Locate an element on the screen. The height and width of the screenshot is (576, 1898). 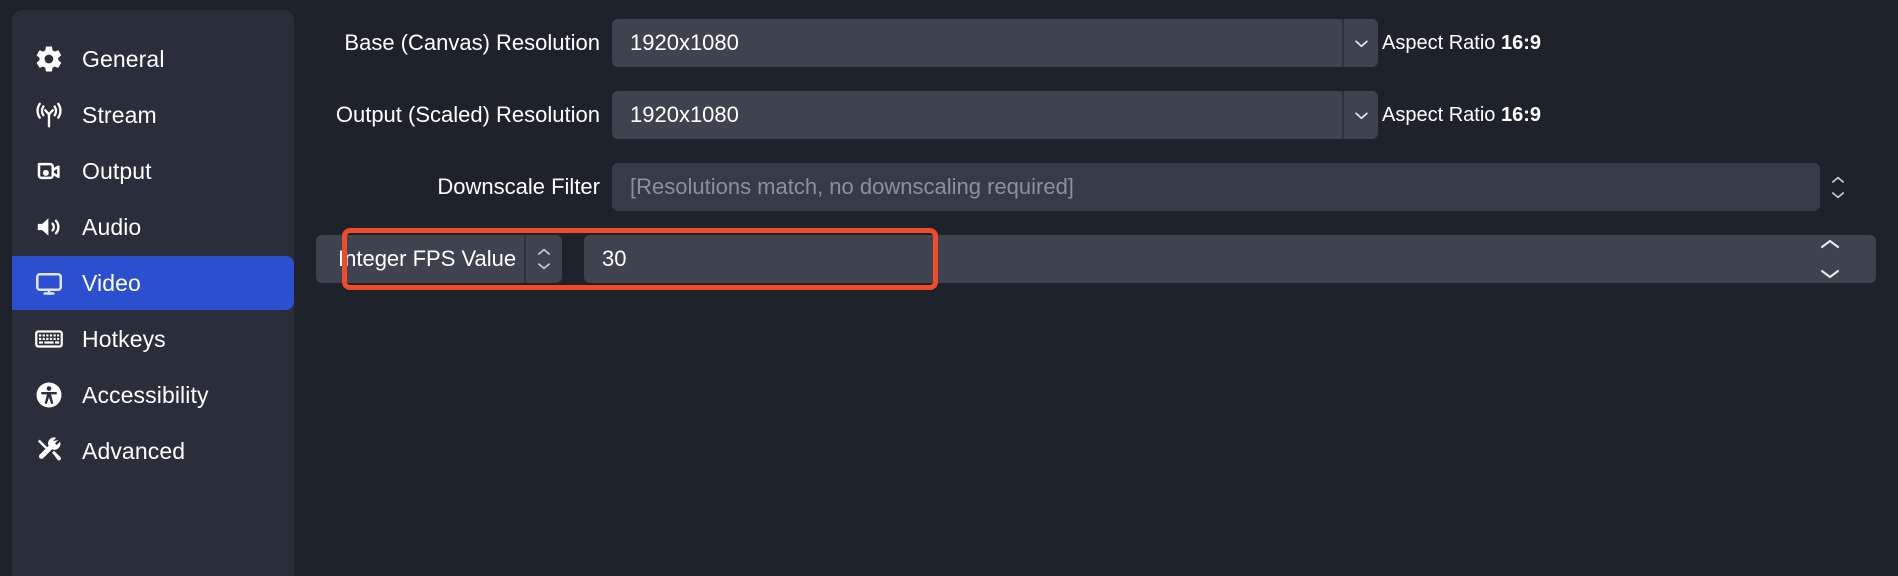
accessibility-icon is located at coordinates (49, 395).